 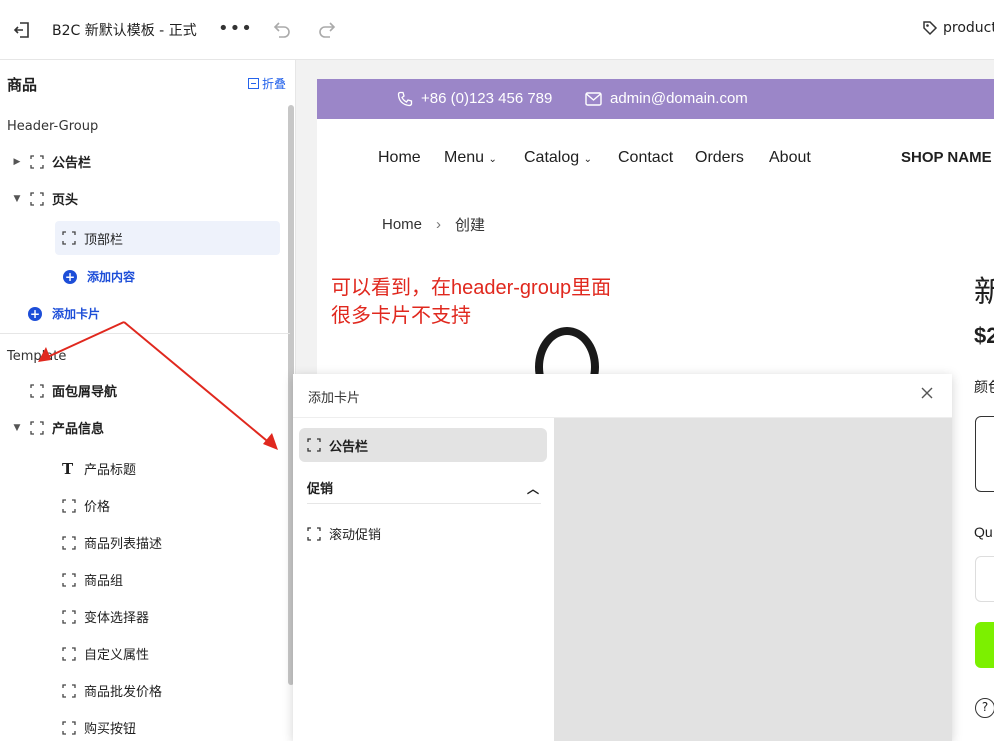 What do you see at coordinates (645, 158) in the screenshot?
I see `nav-contact: Contact` at bounding box center [645, 158].